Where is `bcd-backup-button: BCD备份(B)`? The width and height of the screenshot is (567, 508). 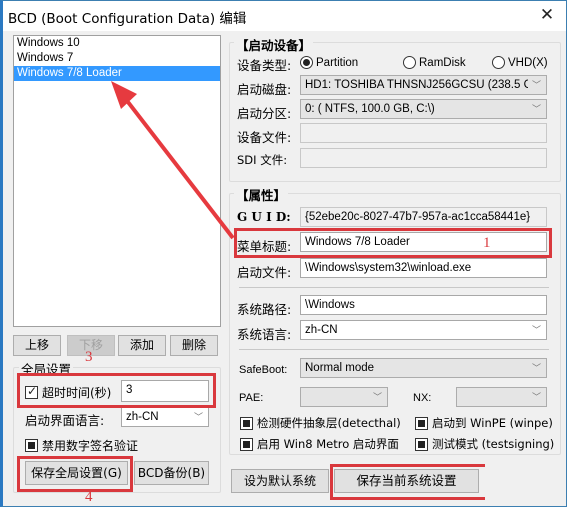 bcd-backup-button: BCD备份(B) is located at coordinates (171, 473).